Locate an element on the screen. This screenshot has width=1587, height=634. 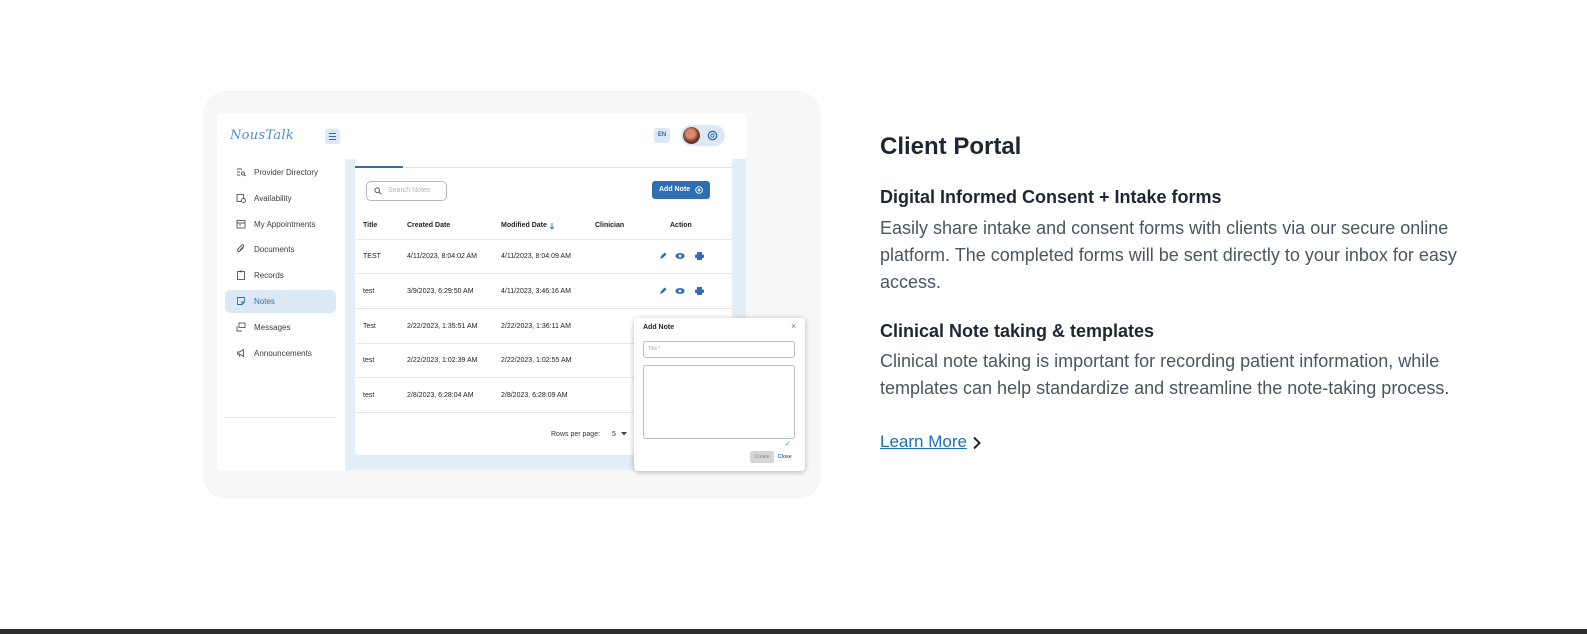
cell-created: 2/8/2023, 6:28:04 AM is located at coordinates (440, 395).